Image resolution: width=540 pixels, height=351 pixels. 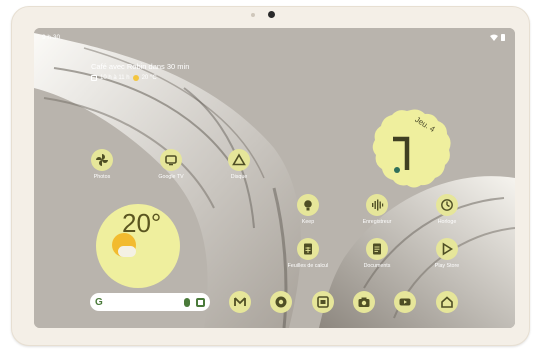 I want to click on app-label: Disque, so click(x=239, y=177).